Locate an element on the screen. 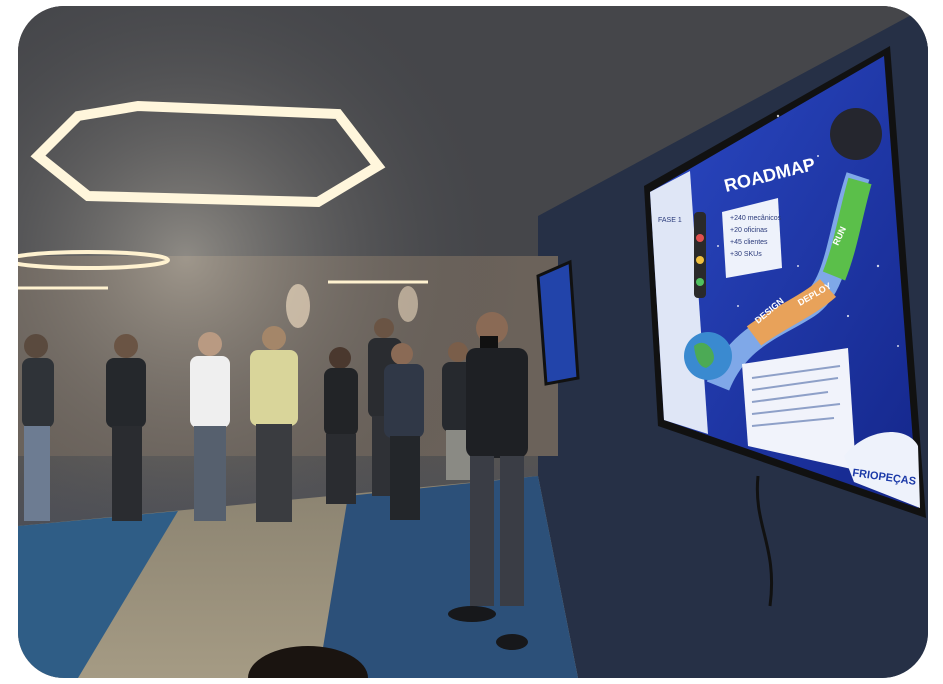 The image size is (943, 684). stat-1: +240 mecânicos is located at coordinates (756, 218).